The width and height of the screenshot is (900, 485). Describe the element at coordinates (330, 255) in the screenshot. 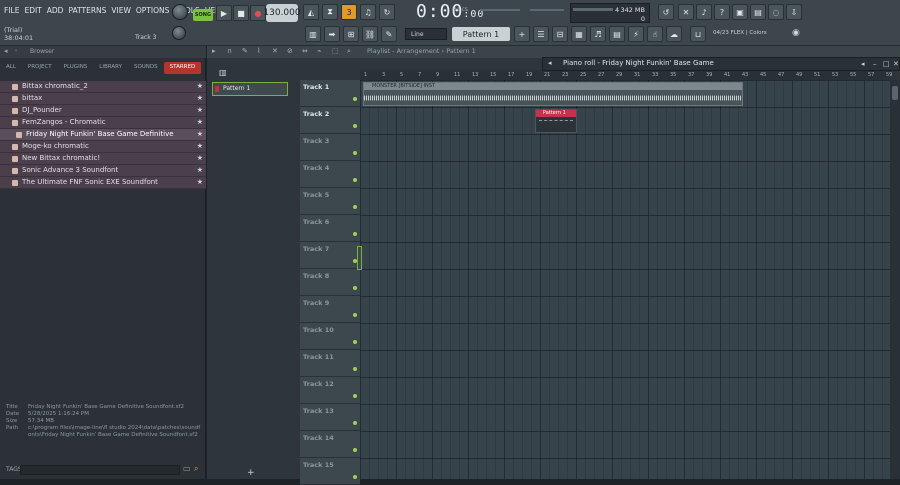

I see `track-header: Track 7` at that location.